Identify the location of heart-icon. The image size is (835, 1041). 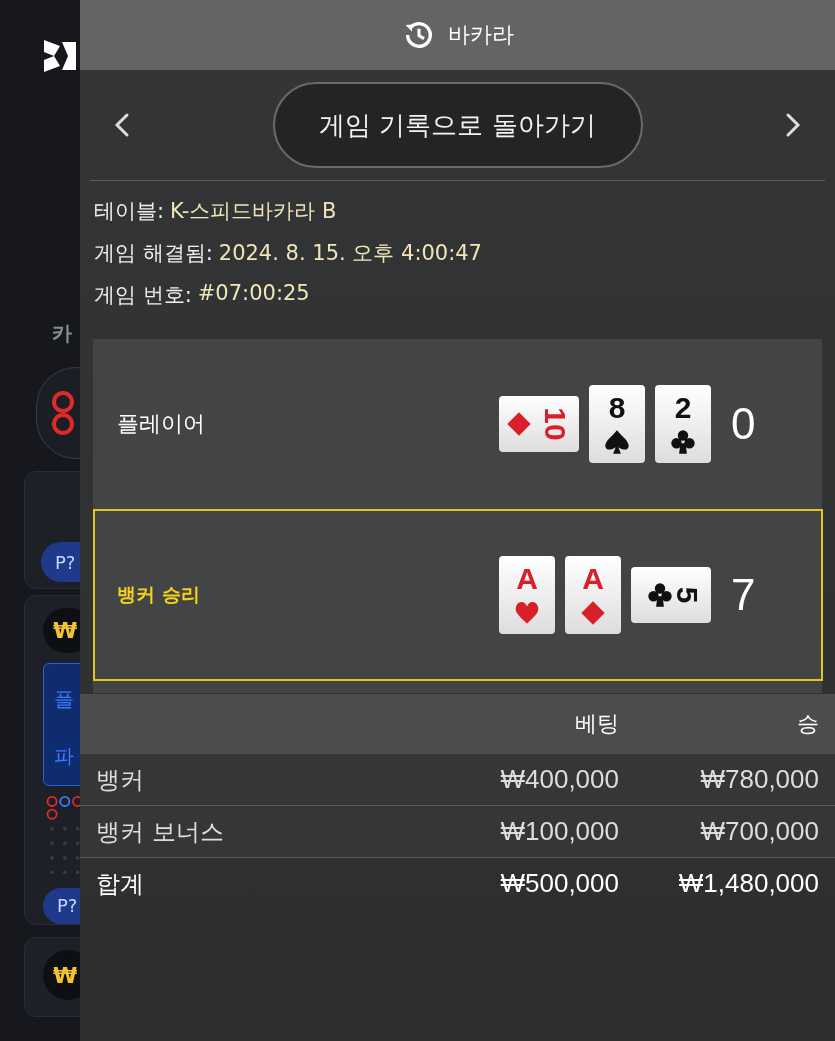
(527, 613).